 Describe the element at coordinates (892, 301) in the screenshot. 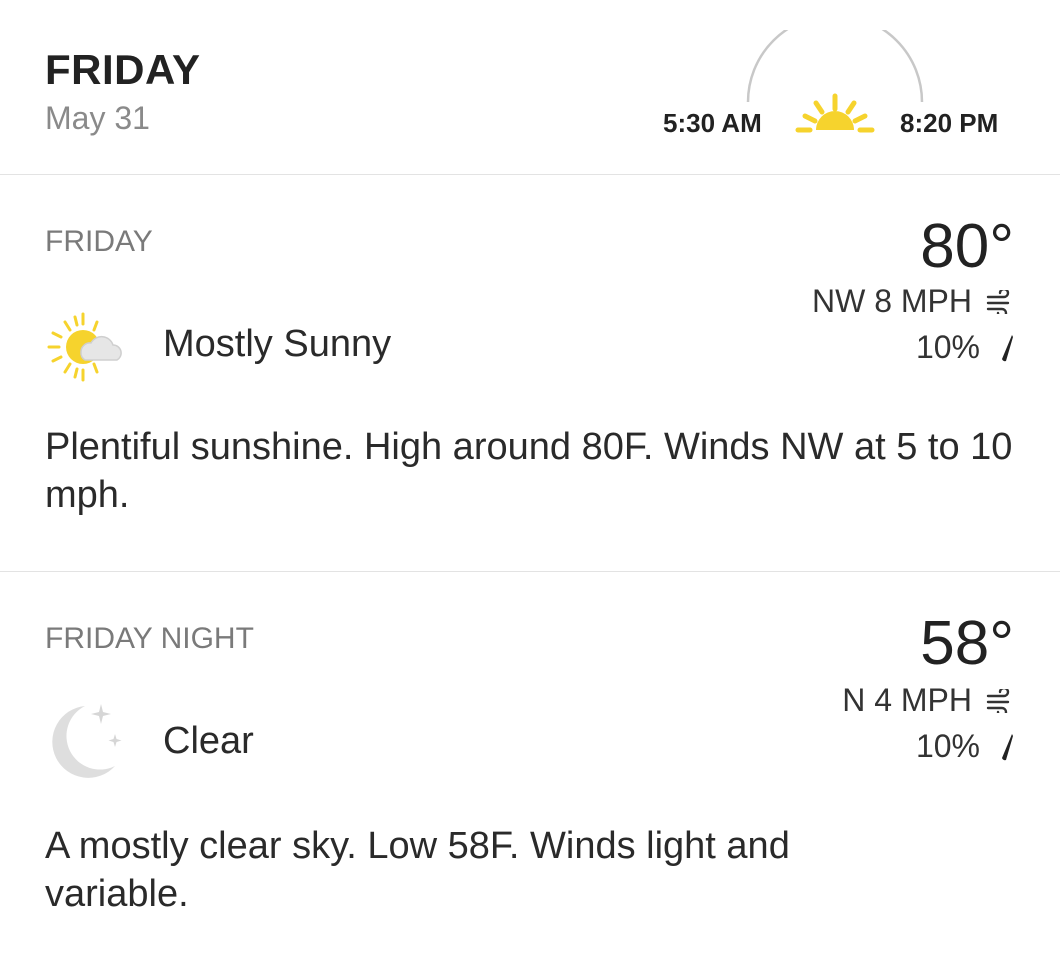

I see `wind-text: NW 8 MPH` at that location.